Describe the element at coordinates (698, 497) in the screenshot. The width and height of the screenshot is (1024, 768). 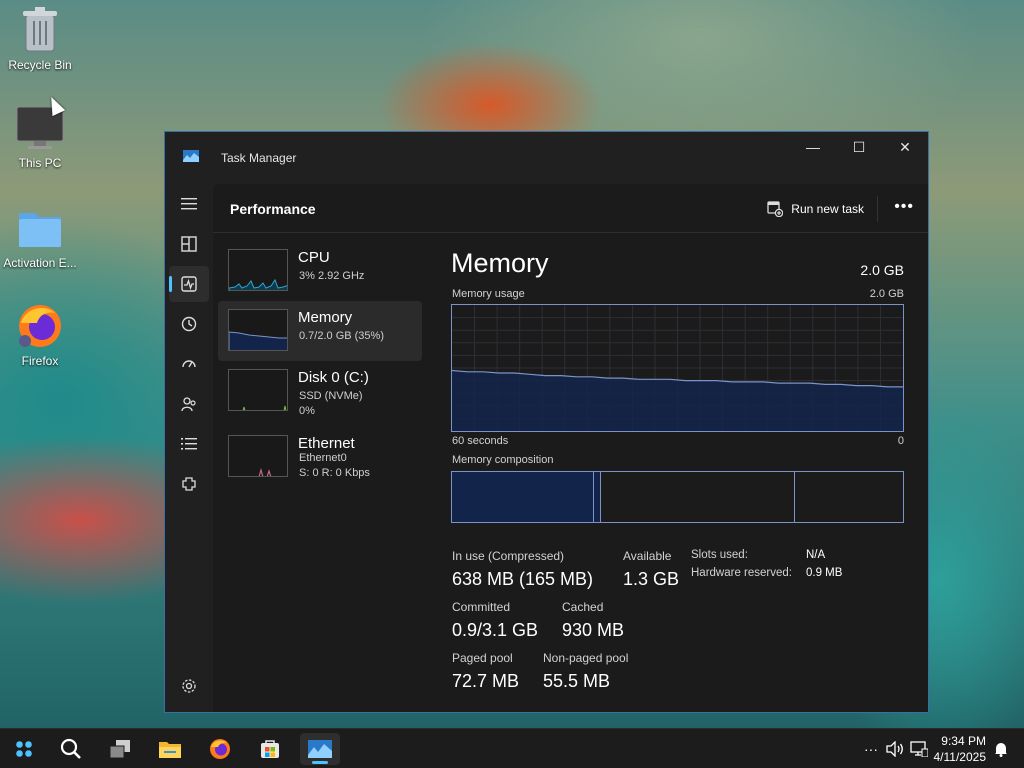
I see `composition-standby` at that location.